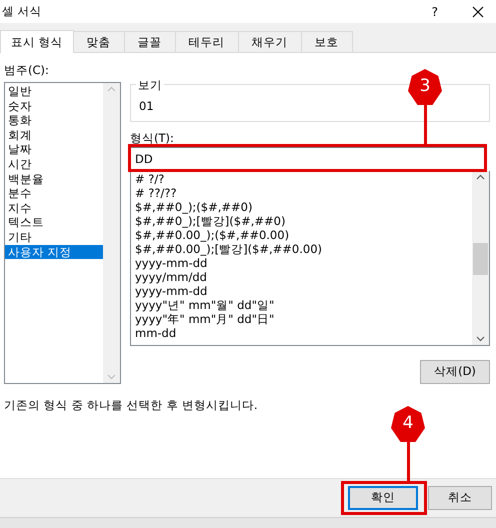 The image size is (496, 528). I want to click on cancel-button: 취소, so click(460, 498).